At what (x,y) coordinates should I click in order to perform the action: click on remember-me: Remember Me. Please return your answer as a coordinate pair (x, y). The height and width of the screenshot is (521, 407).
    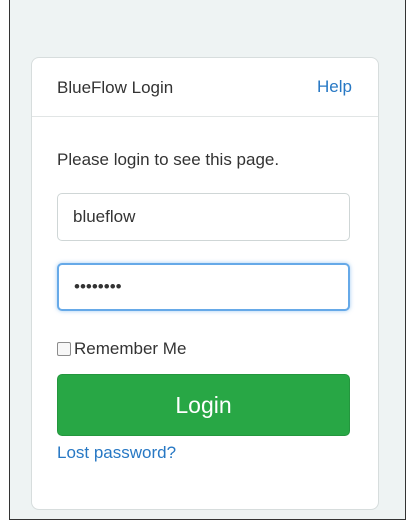
    Looking at the image, I should click on (121, 349).